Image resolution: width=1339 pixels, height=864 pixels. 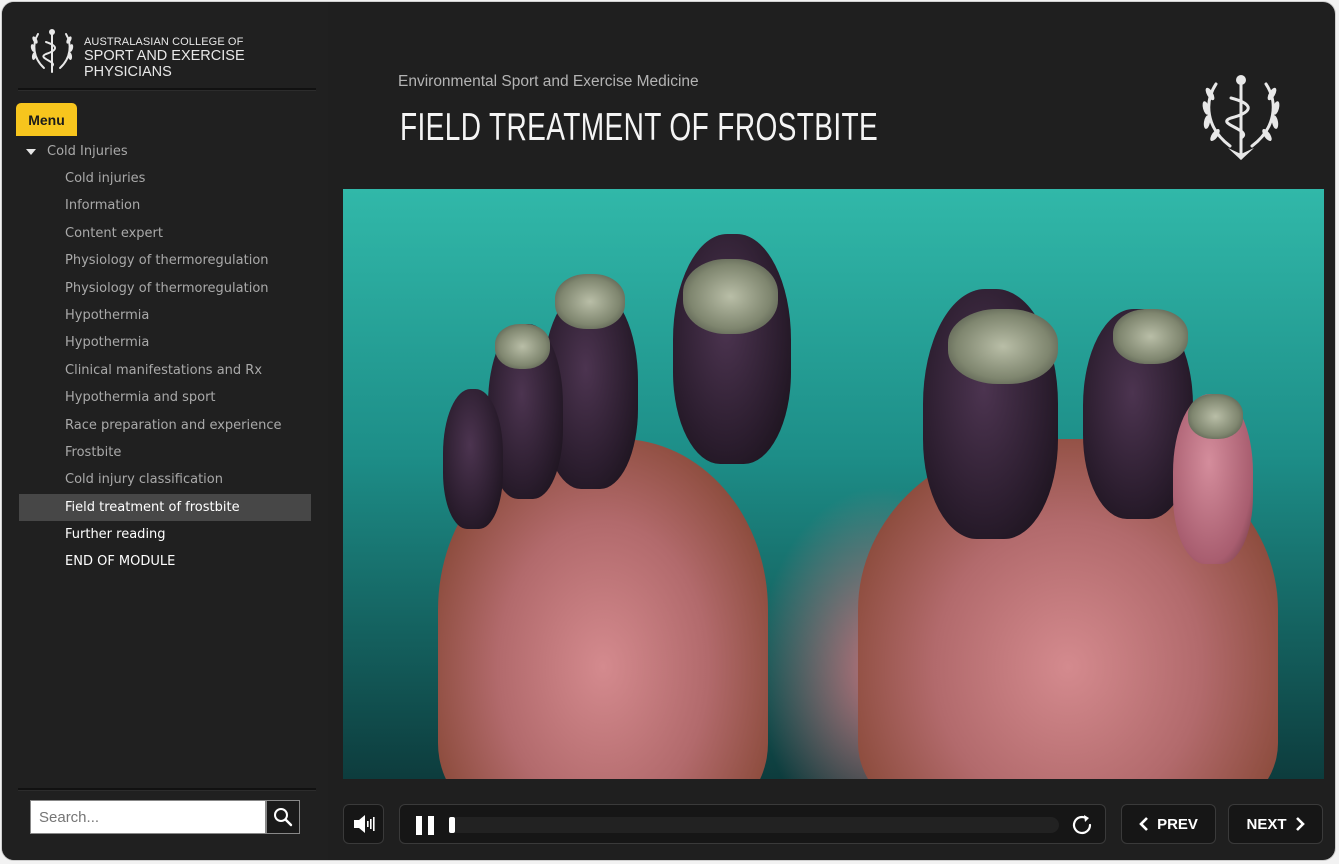 I want to click on prev-label: PREV, so click(x=1177, y=824).